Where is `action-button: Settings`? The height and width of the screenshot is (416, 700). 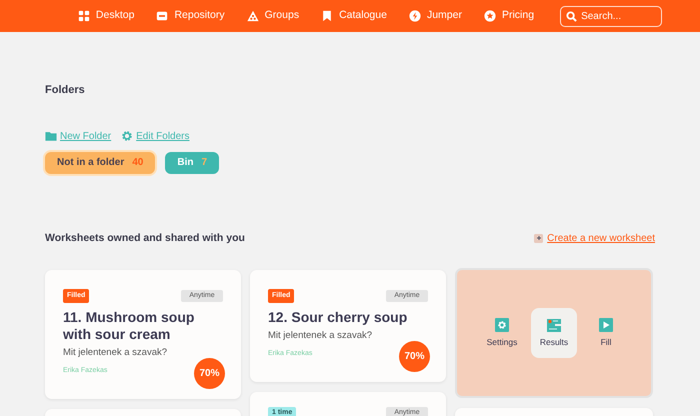 action-button: Settings is located at coordinates (502, 333).